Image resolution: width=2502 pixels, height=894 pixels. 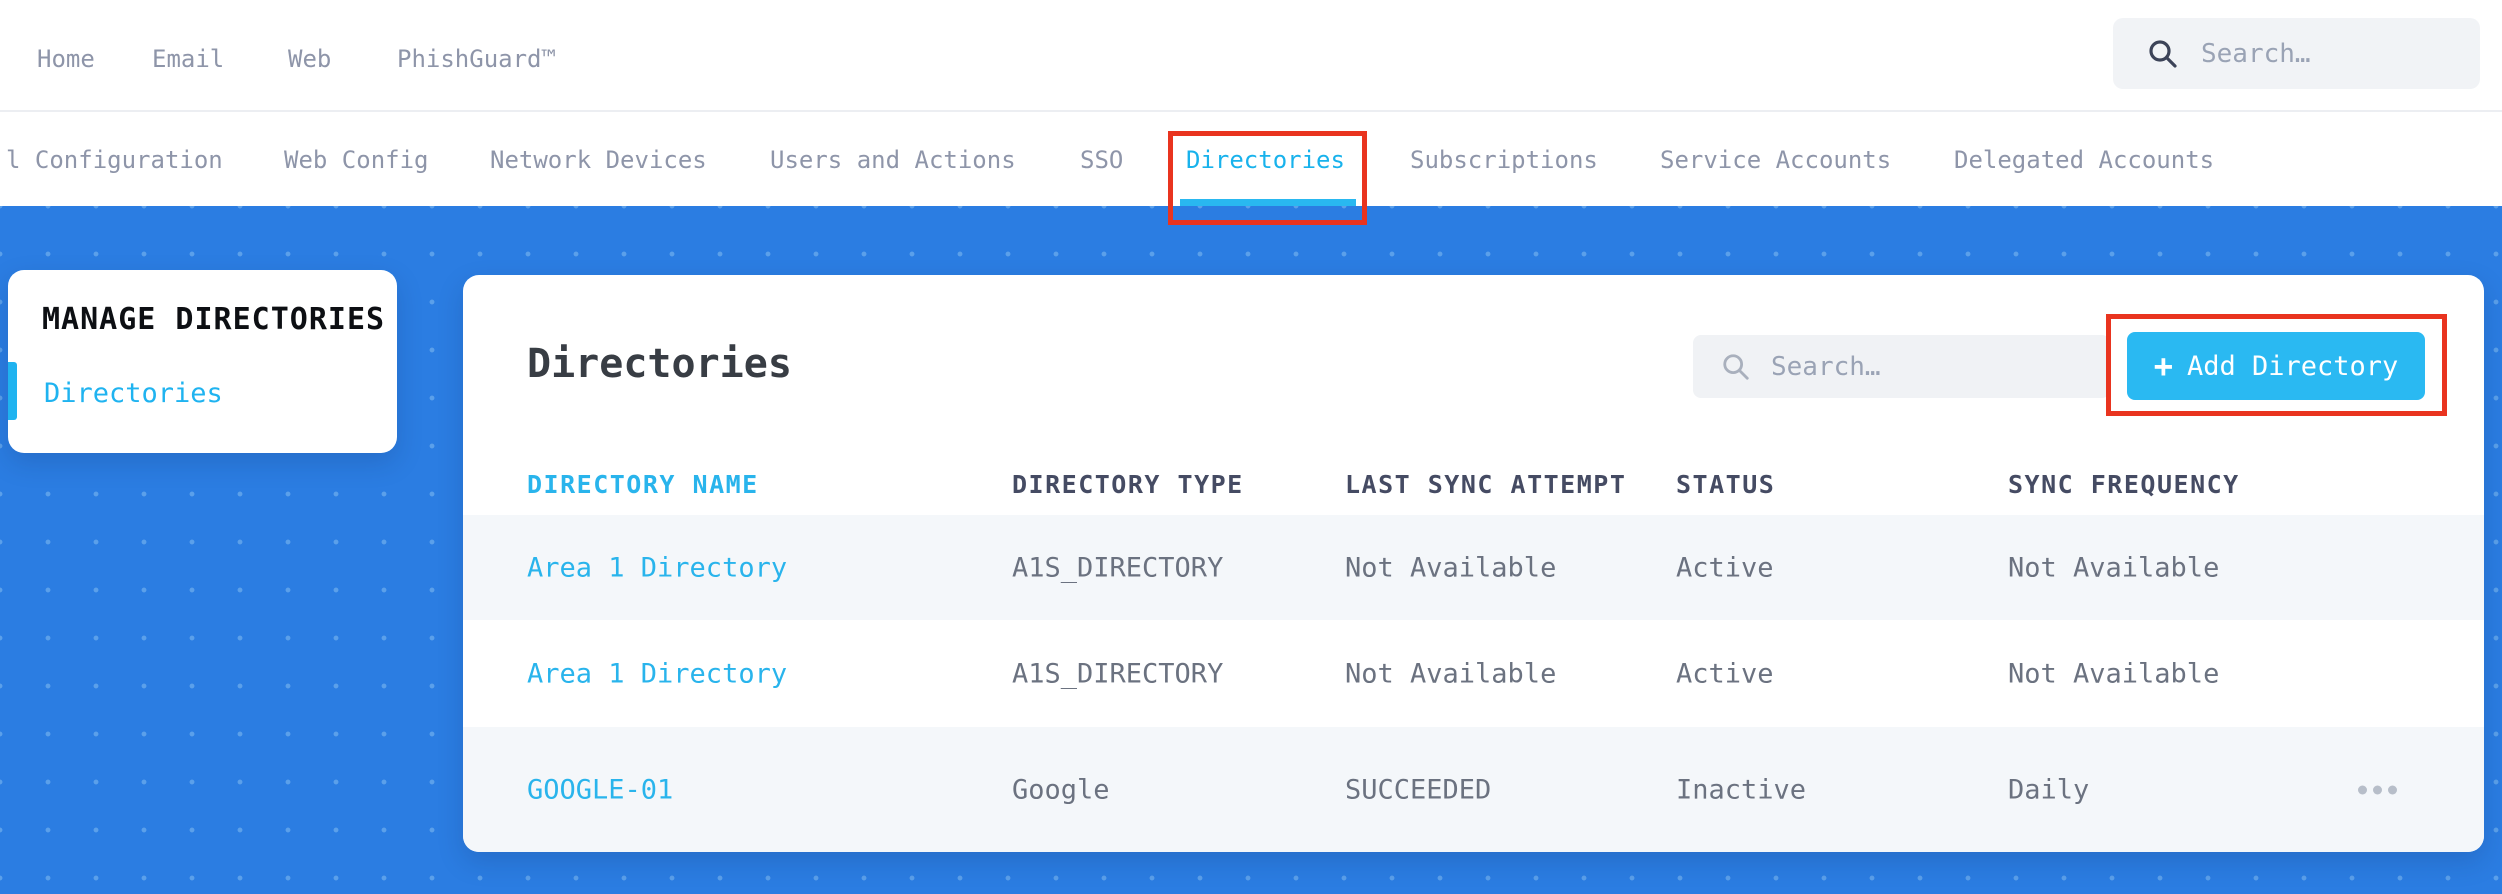 I want to click on page-title: Directories, so click(x=659, y=364).